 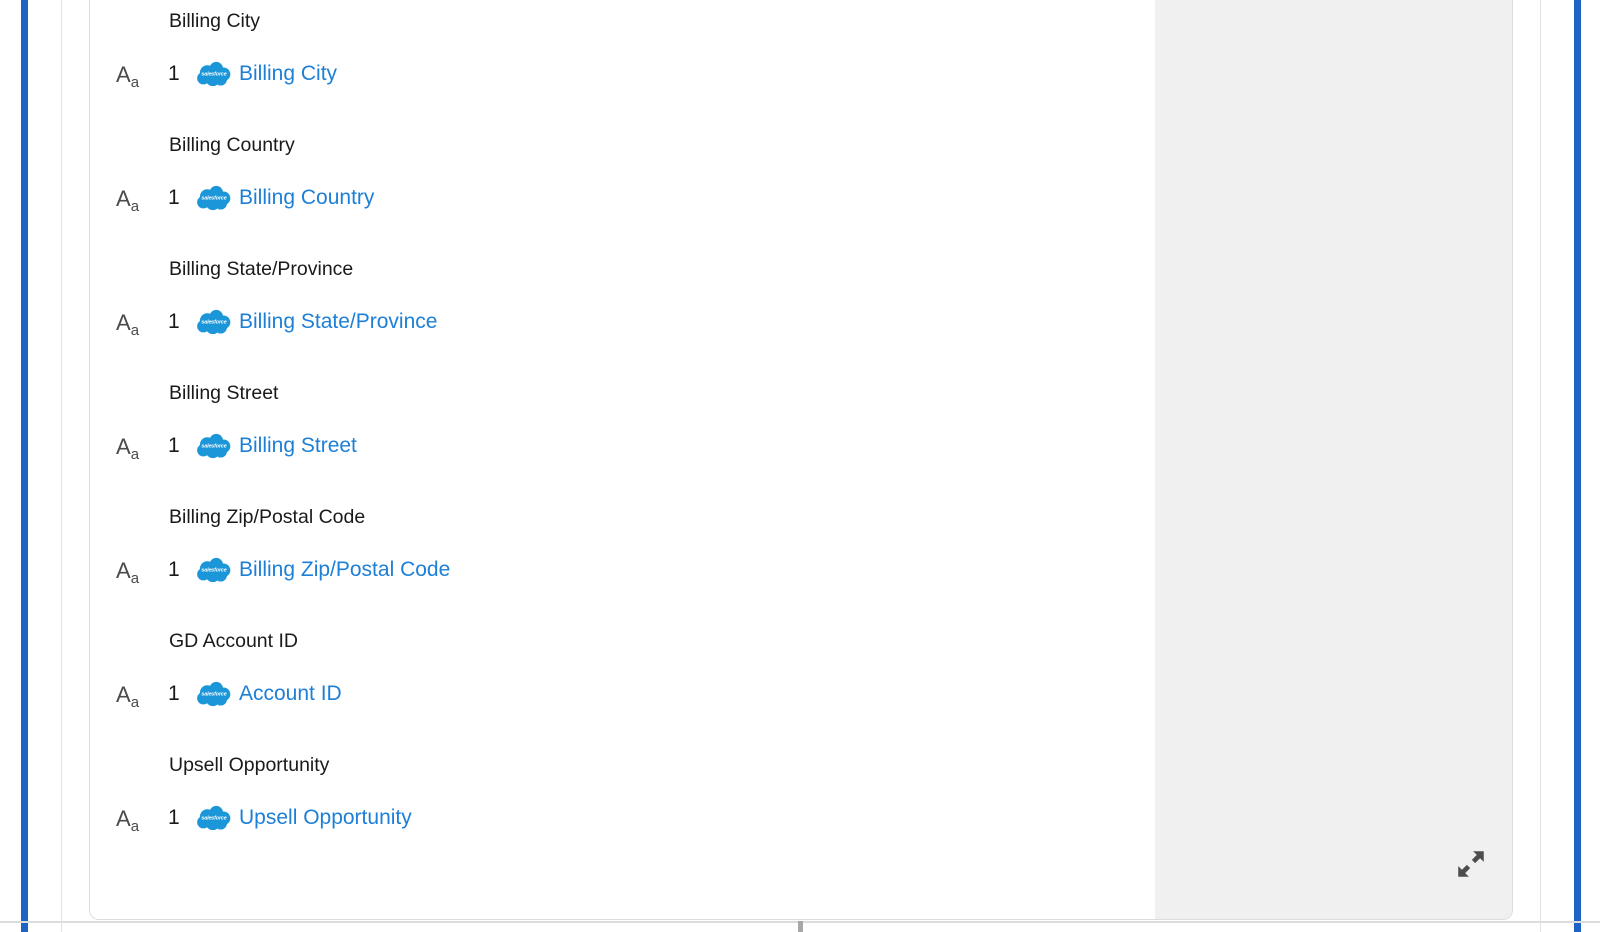 I want to click on field-mapping-row: Aa 1 salesforce Billing Street, so click(x=223, y=446).